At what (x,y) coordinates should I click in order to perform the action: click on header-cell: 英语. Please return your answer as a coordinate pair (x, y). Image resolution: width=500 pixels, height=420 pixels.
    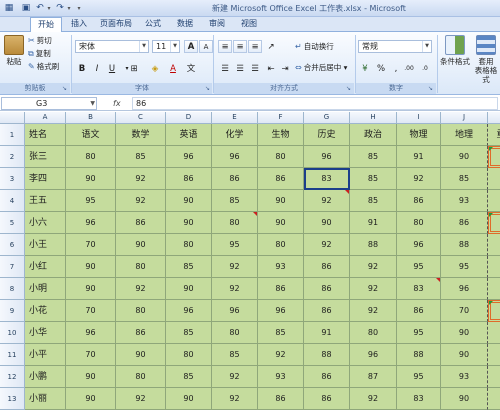
    Looking at the image, I should click on (189, 135).